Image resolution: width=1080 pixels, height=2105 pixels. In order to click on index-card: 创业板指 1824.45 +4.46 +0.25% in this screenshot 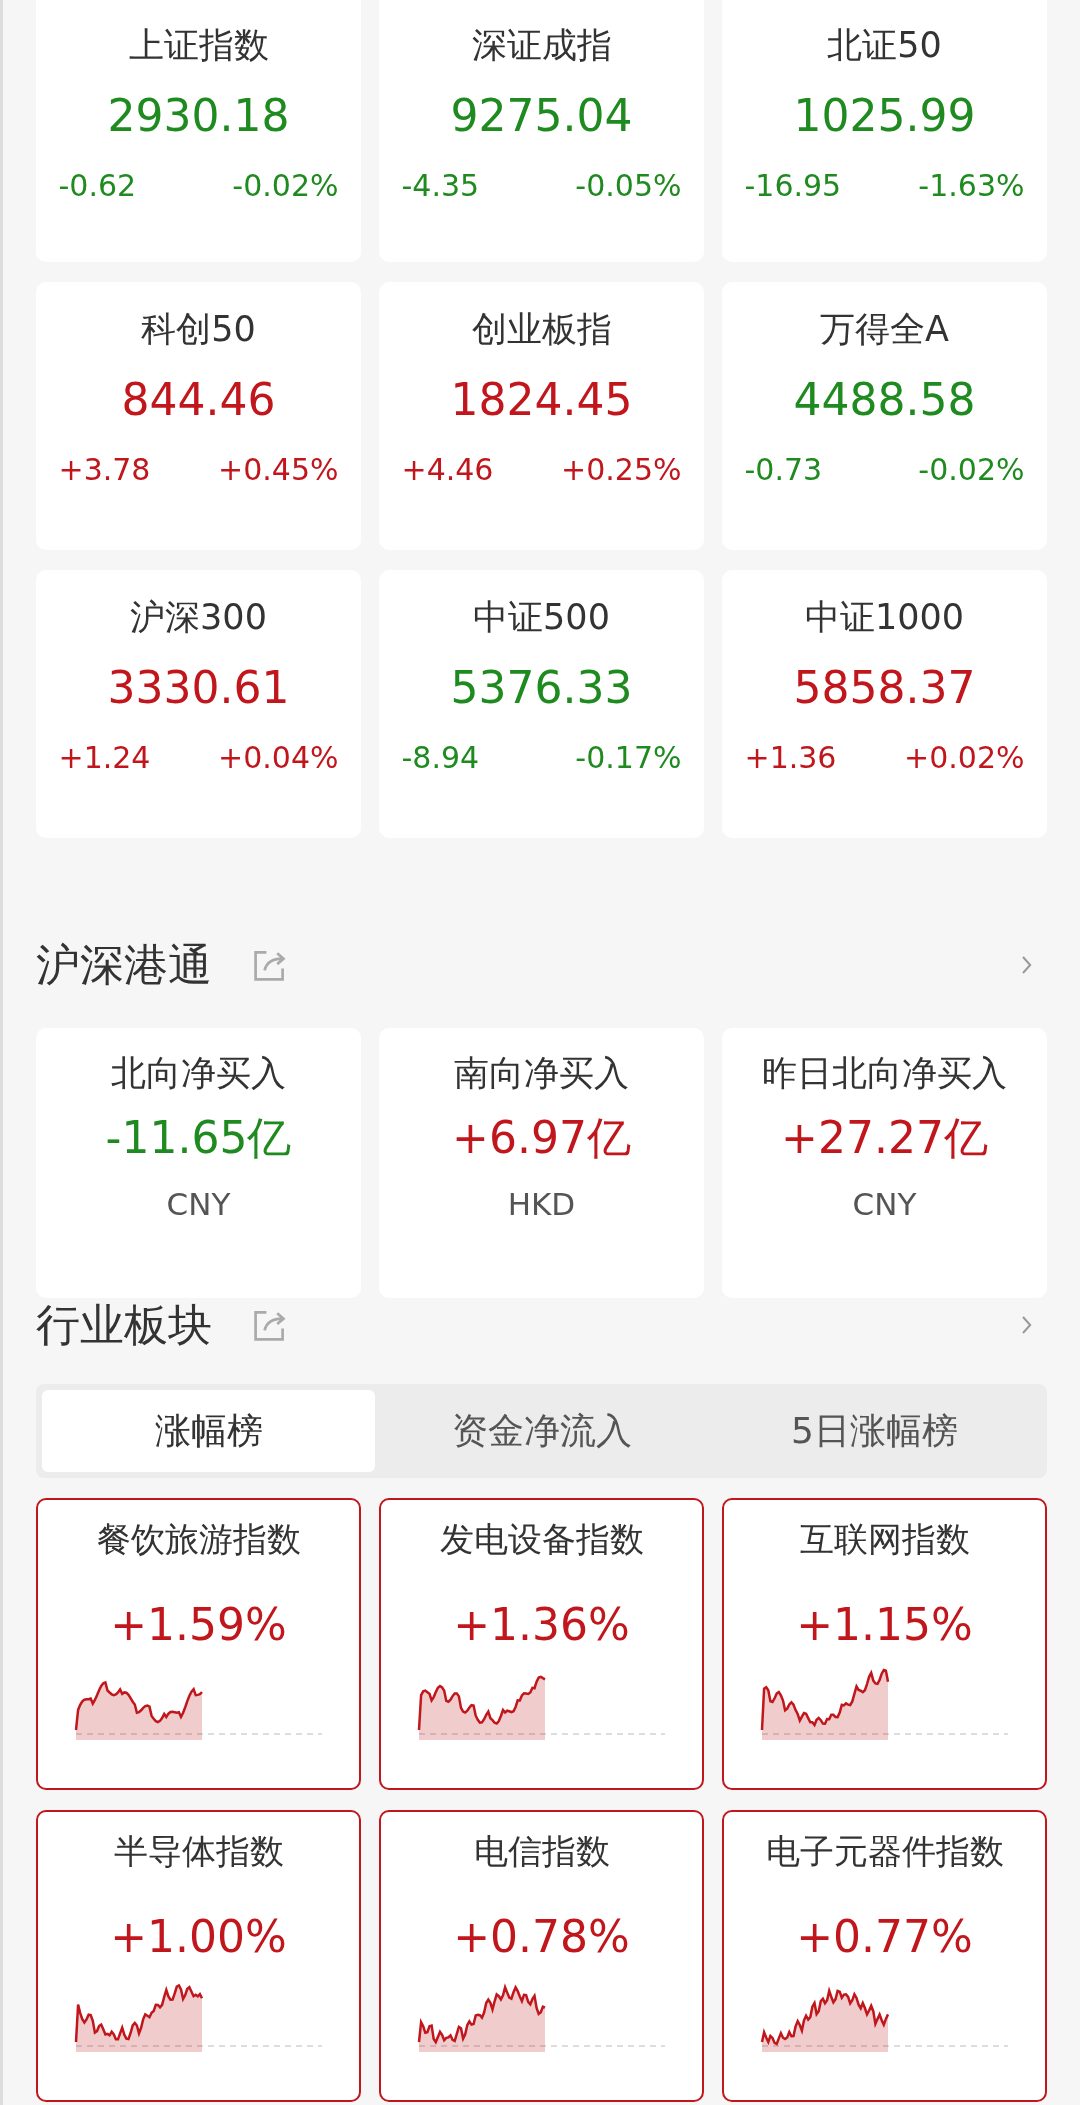, I will do `click(541, 416)`.